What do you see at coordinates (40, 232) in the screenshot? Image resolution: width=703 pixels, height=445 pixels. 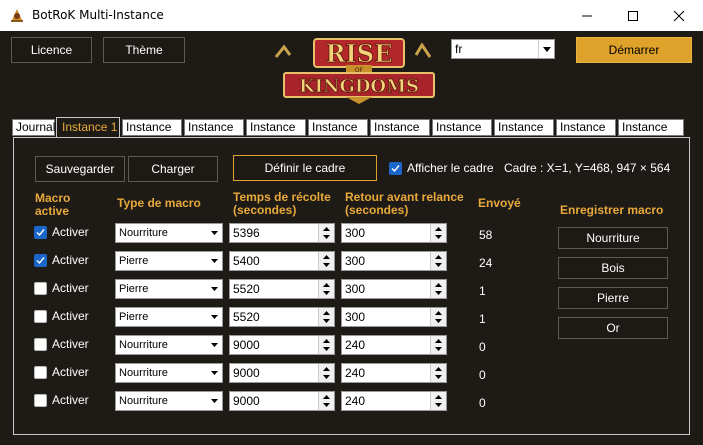 I see `row-1-activate-checkbox` at bounding box center [40, 232].